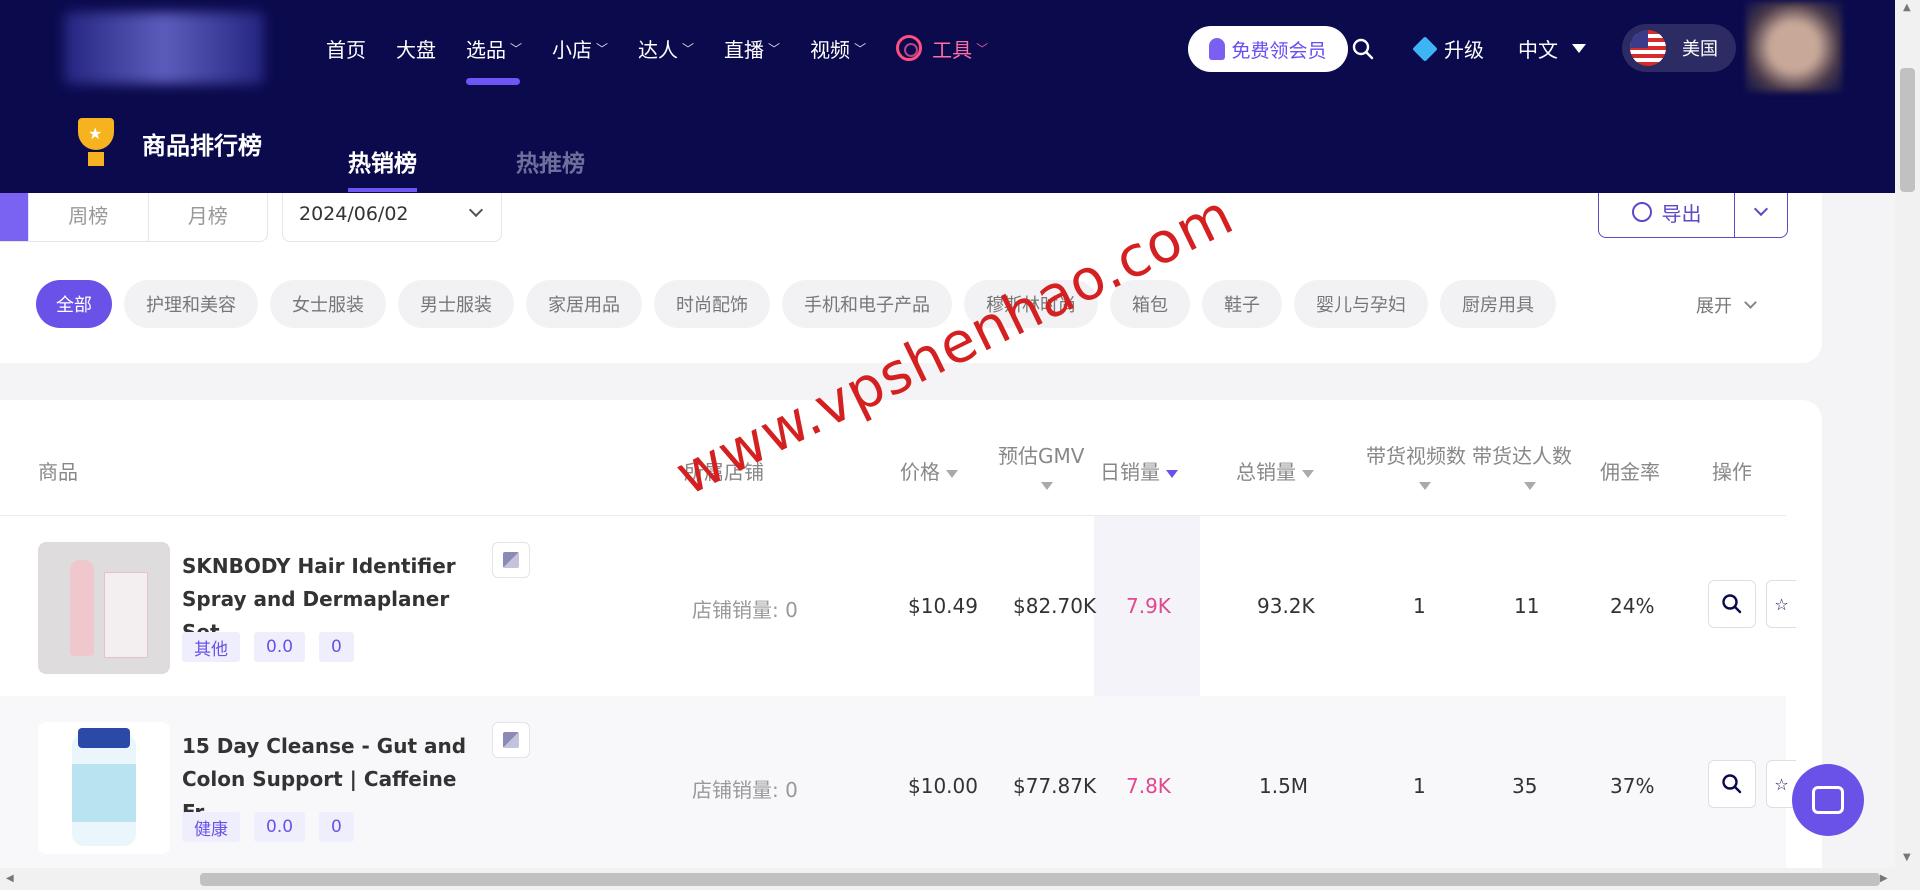  What do you see at coordinates (207, 214) in the screenshot?
I see `period-monthly: 月榜` at bounding box center [207, 214].